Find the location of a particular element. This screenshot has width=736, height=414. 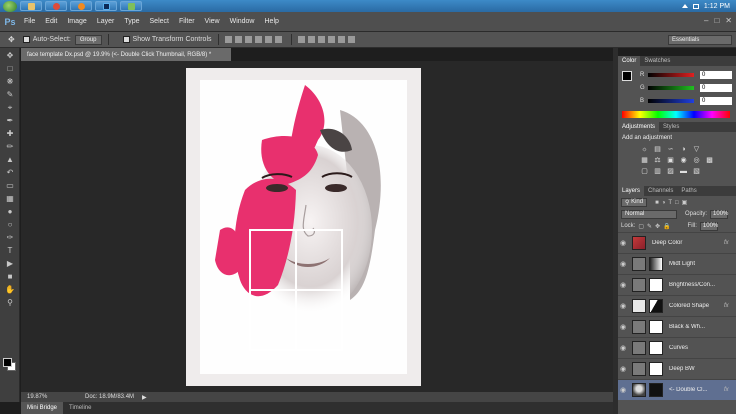

tab-adjustments: Adjustments is located at coordinates (639, 127).